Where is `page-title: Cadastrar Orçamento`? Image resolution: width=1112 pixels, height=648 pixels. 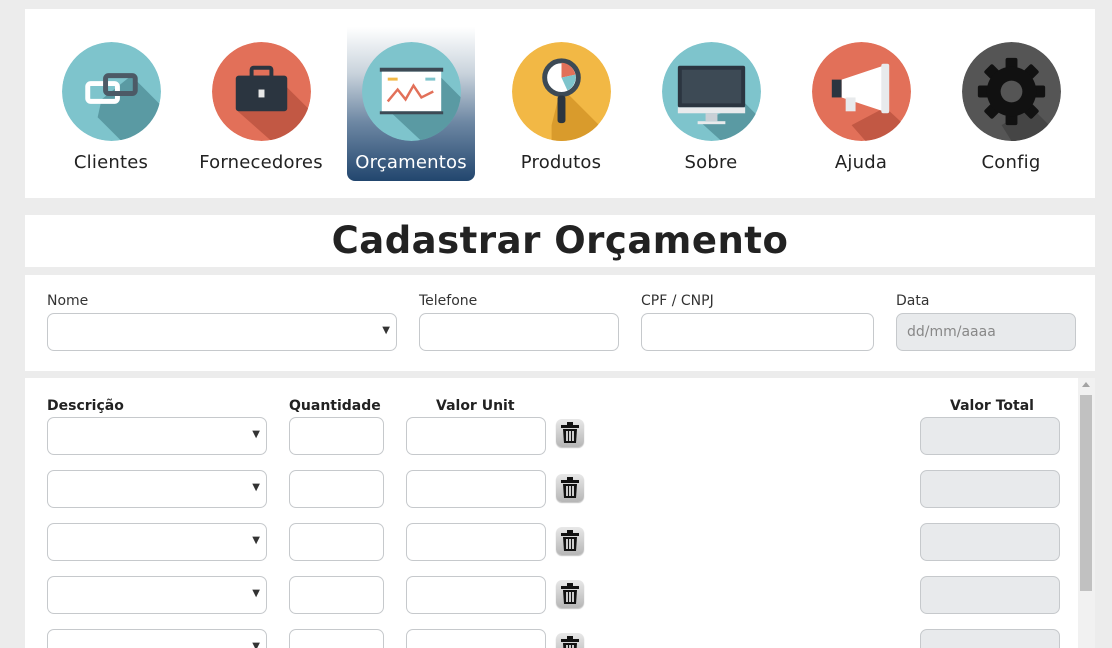
page-title: Cadastrar Orçamento is located at coordinates (560, 240).